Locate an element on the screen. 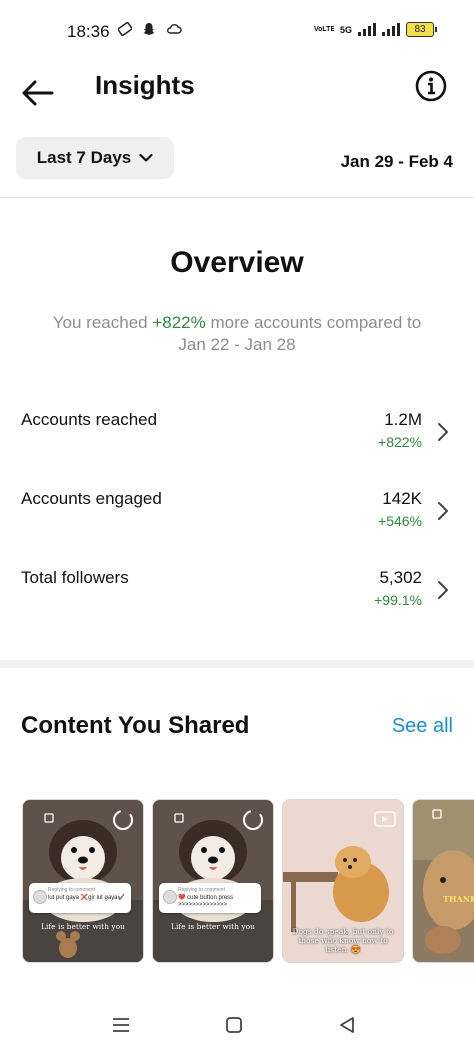 This screenshot has height=1053, width=474. menu-icon is located at coordinates (121, 1025).